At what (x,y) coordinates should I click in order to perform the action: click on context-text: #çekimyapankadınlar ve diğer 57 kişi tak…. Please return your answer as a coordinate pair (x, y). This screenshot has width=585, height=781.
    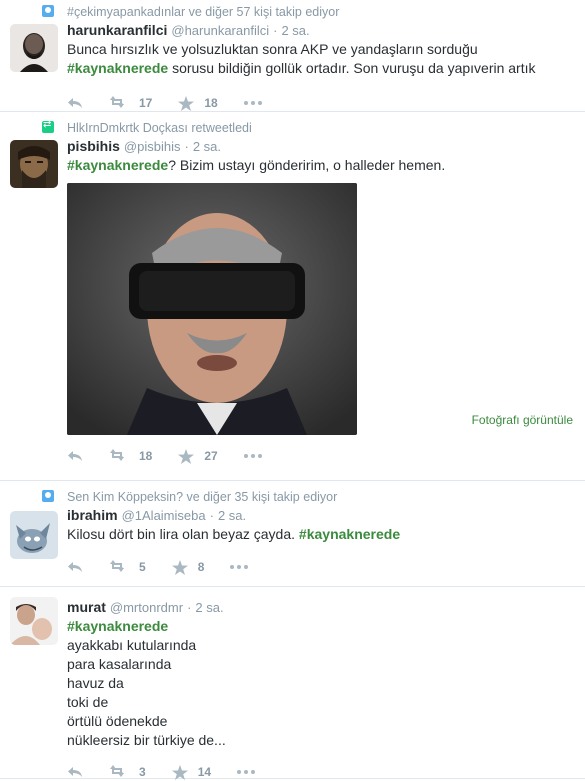
    Looking at the image, I should click on (203, 12).